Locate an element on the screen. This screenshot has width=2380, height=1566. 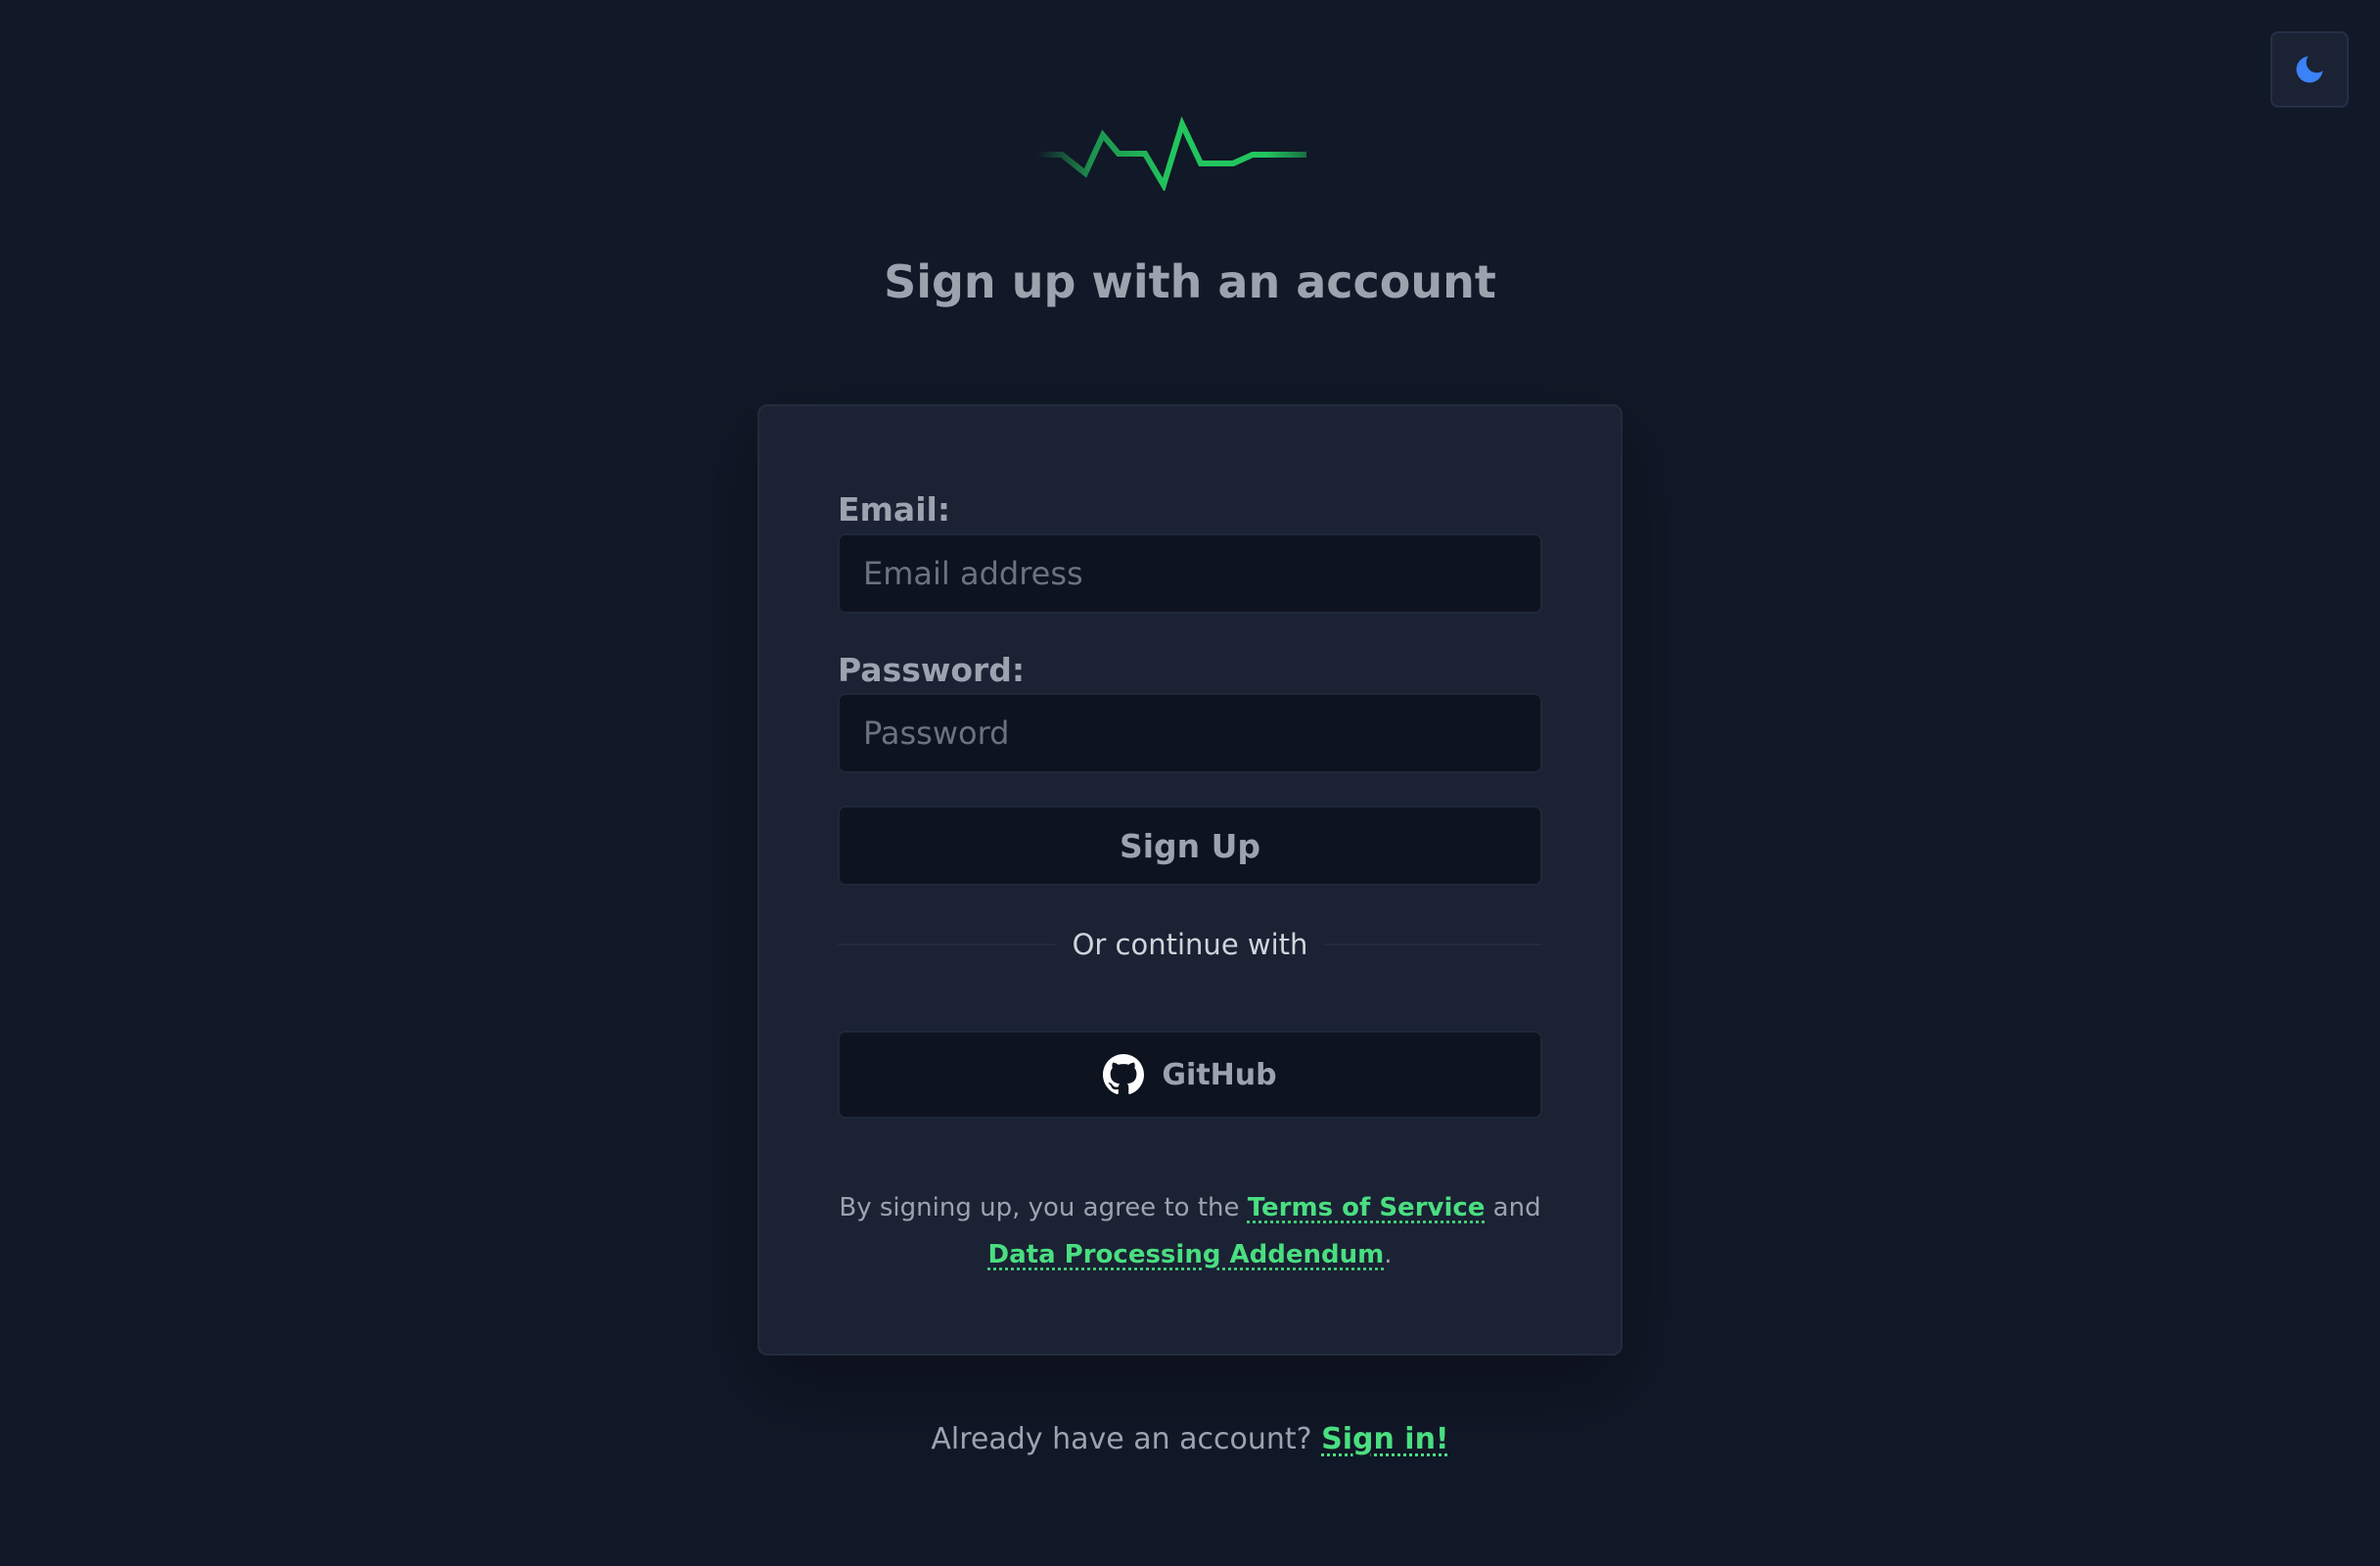
terms-and: and is located at coordinates (1513, 1207).